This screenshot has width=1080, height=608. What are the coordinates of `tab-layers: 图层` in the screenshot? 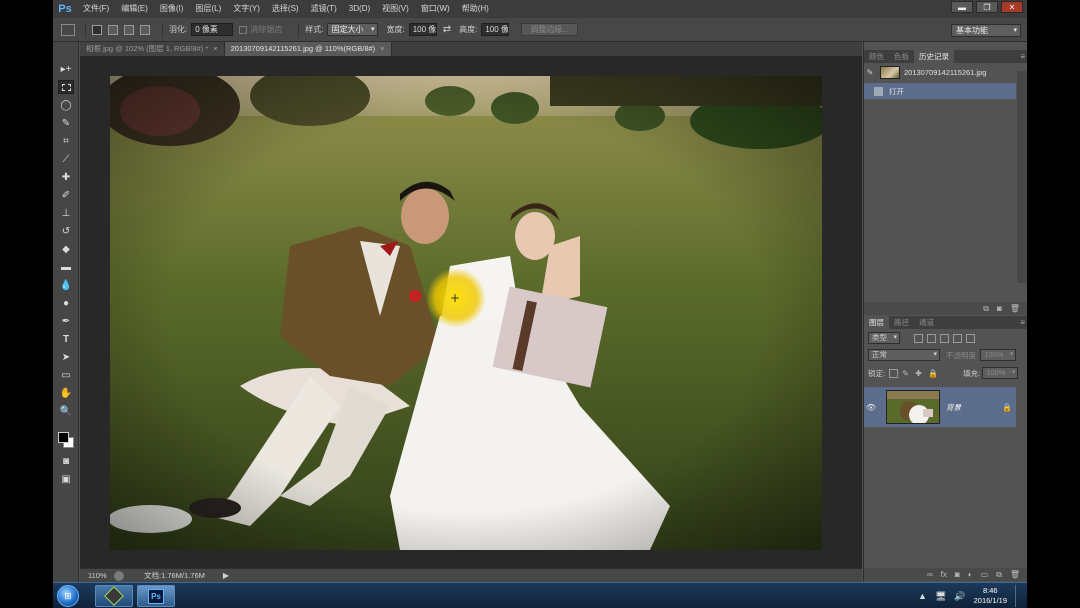 It's located at (876, 322).